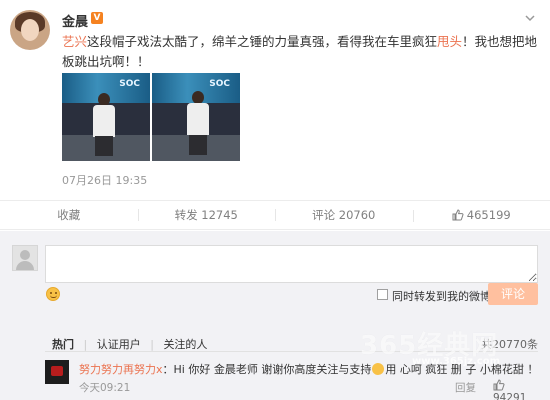 The width and height of the screenshot is (550, 400). Describe the element at coordinates (515, 389) in the screenshot. I see `comment-like-button: 94291` at that location.